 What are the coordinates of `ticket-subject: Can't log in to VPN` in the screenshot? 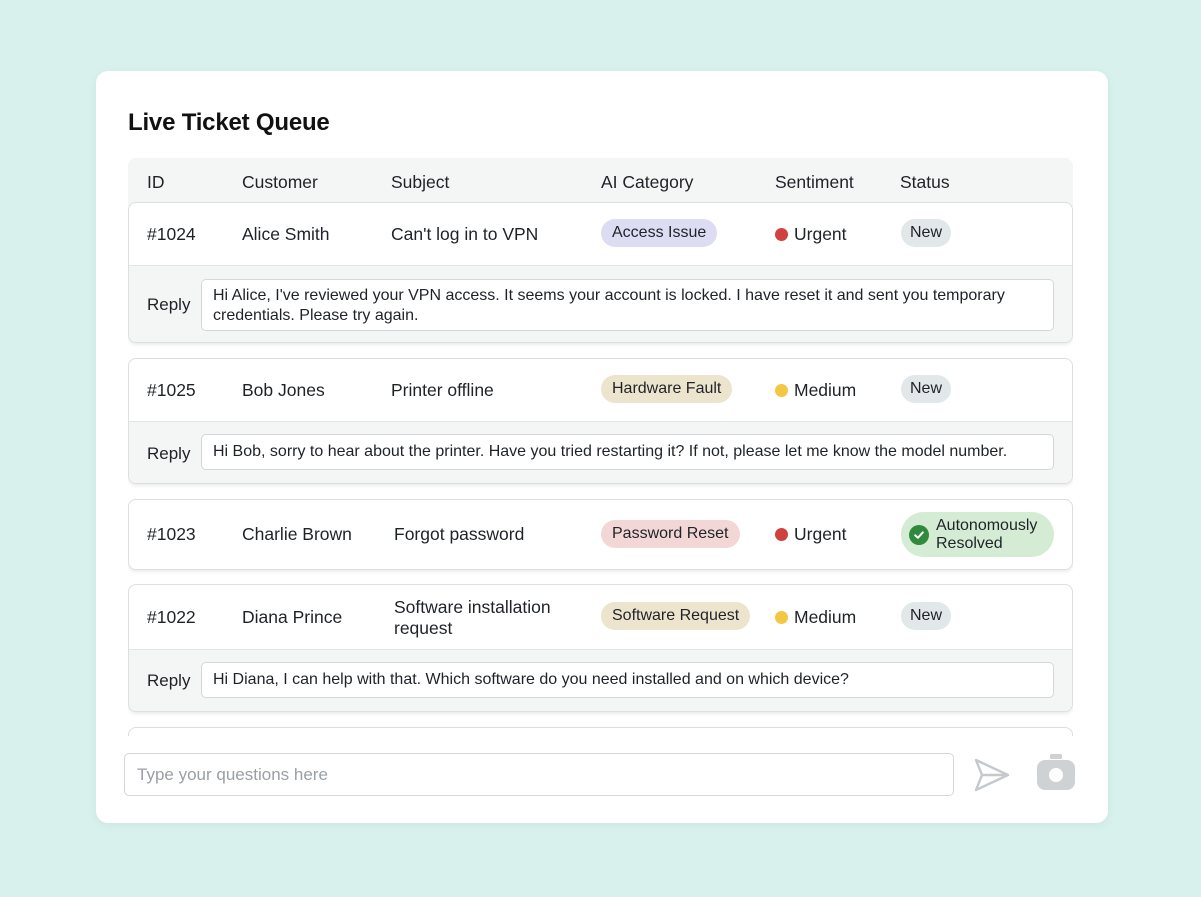 It's located at (465, 234).